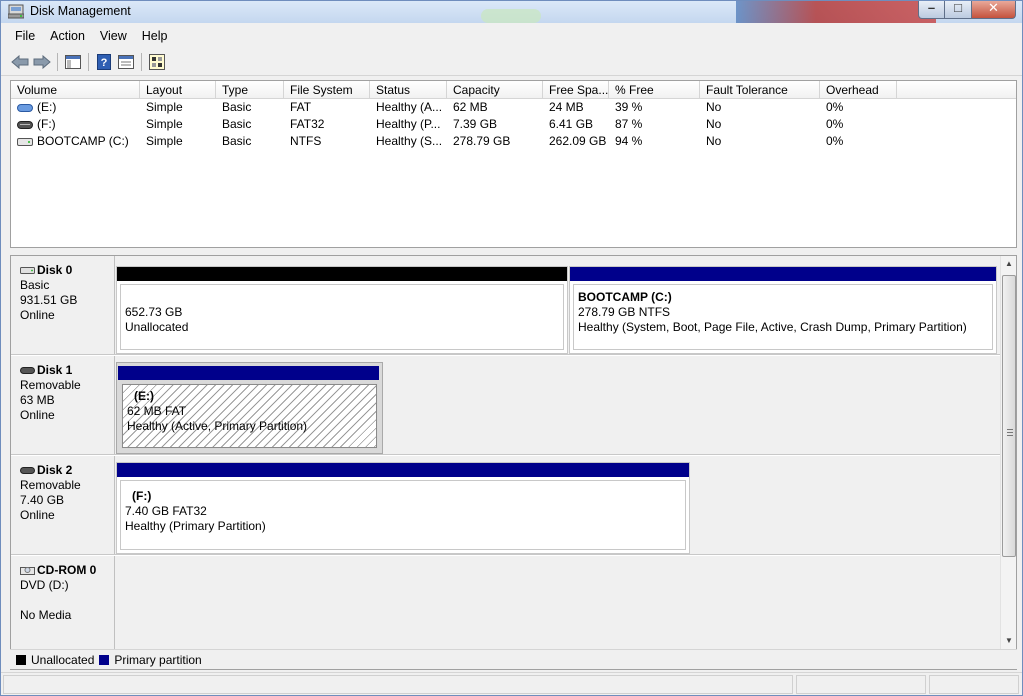  What do you see at coordinates (80, 11) in the screenshot?
I see `window-title: Disk Management` at bounding box center [80, 11].